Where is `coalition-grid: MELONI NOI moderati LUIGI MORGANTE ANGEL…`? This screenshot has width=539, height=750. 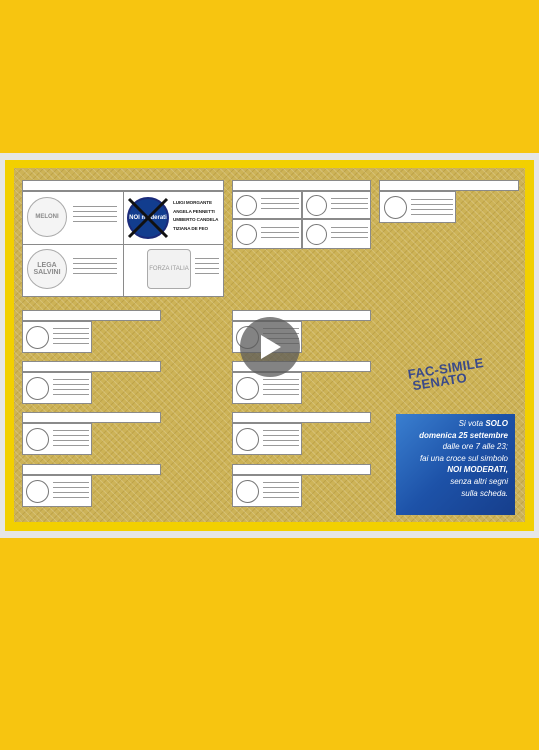 coalition-grid: MELONI NOI moderati LUIGI MORGANTE ANGEL… is located at coordinates (123, 244).